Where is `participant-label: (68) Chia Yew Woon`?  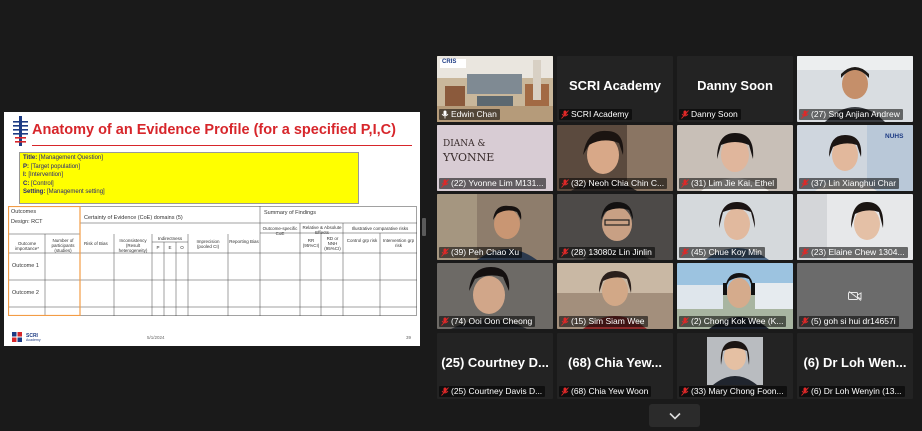
participant-label: (68) Chia Yew Woon is located at coordinates (605, 391).